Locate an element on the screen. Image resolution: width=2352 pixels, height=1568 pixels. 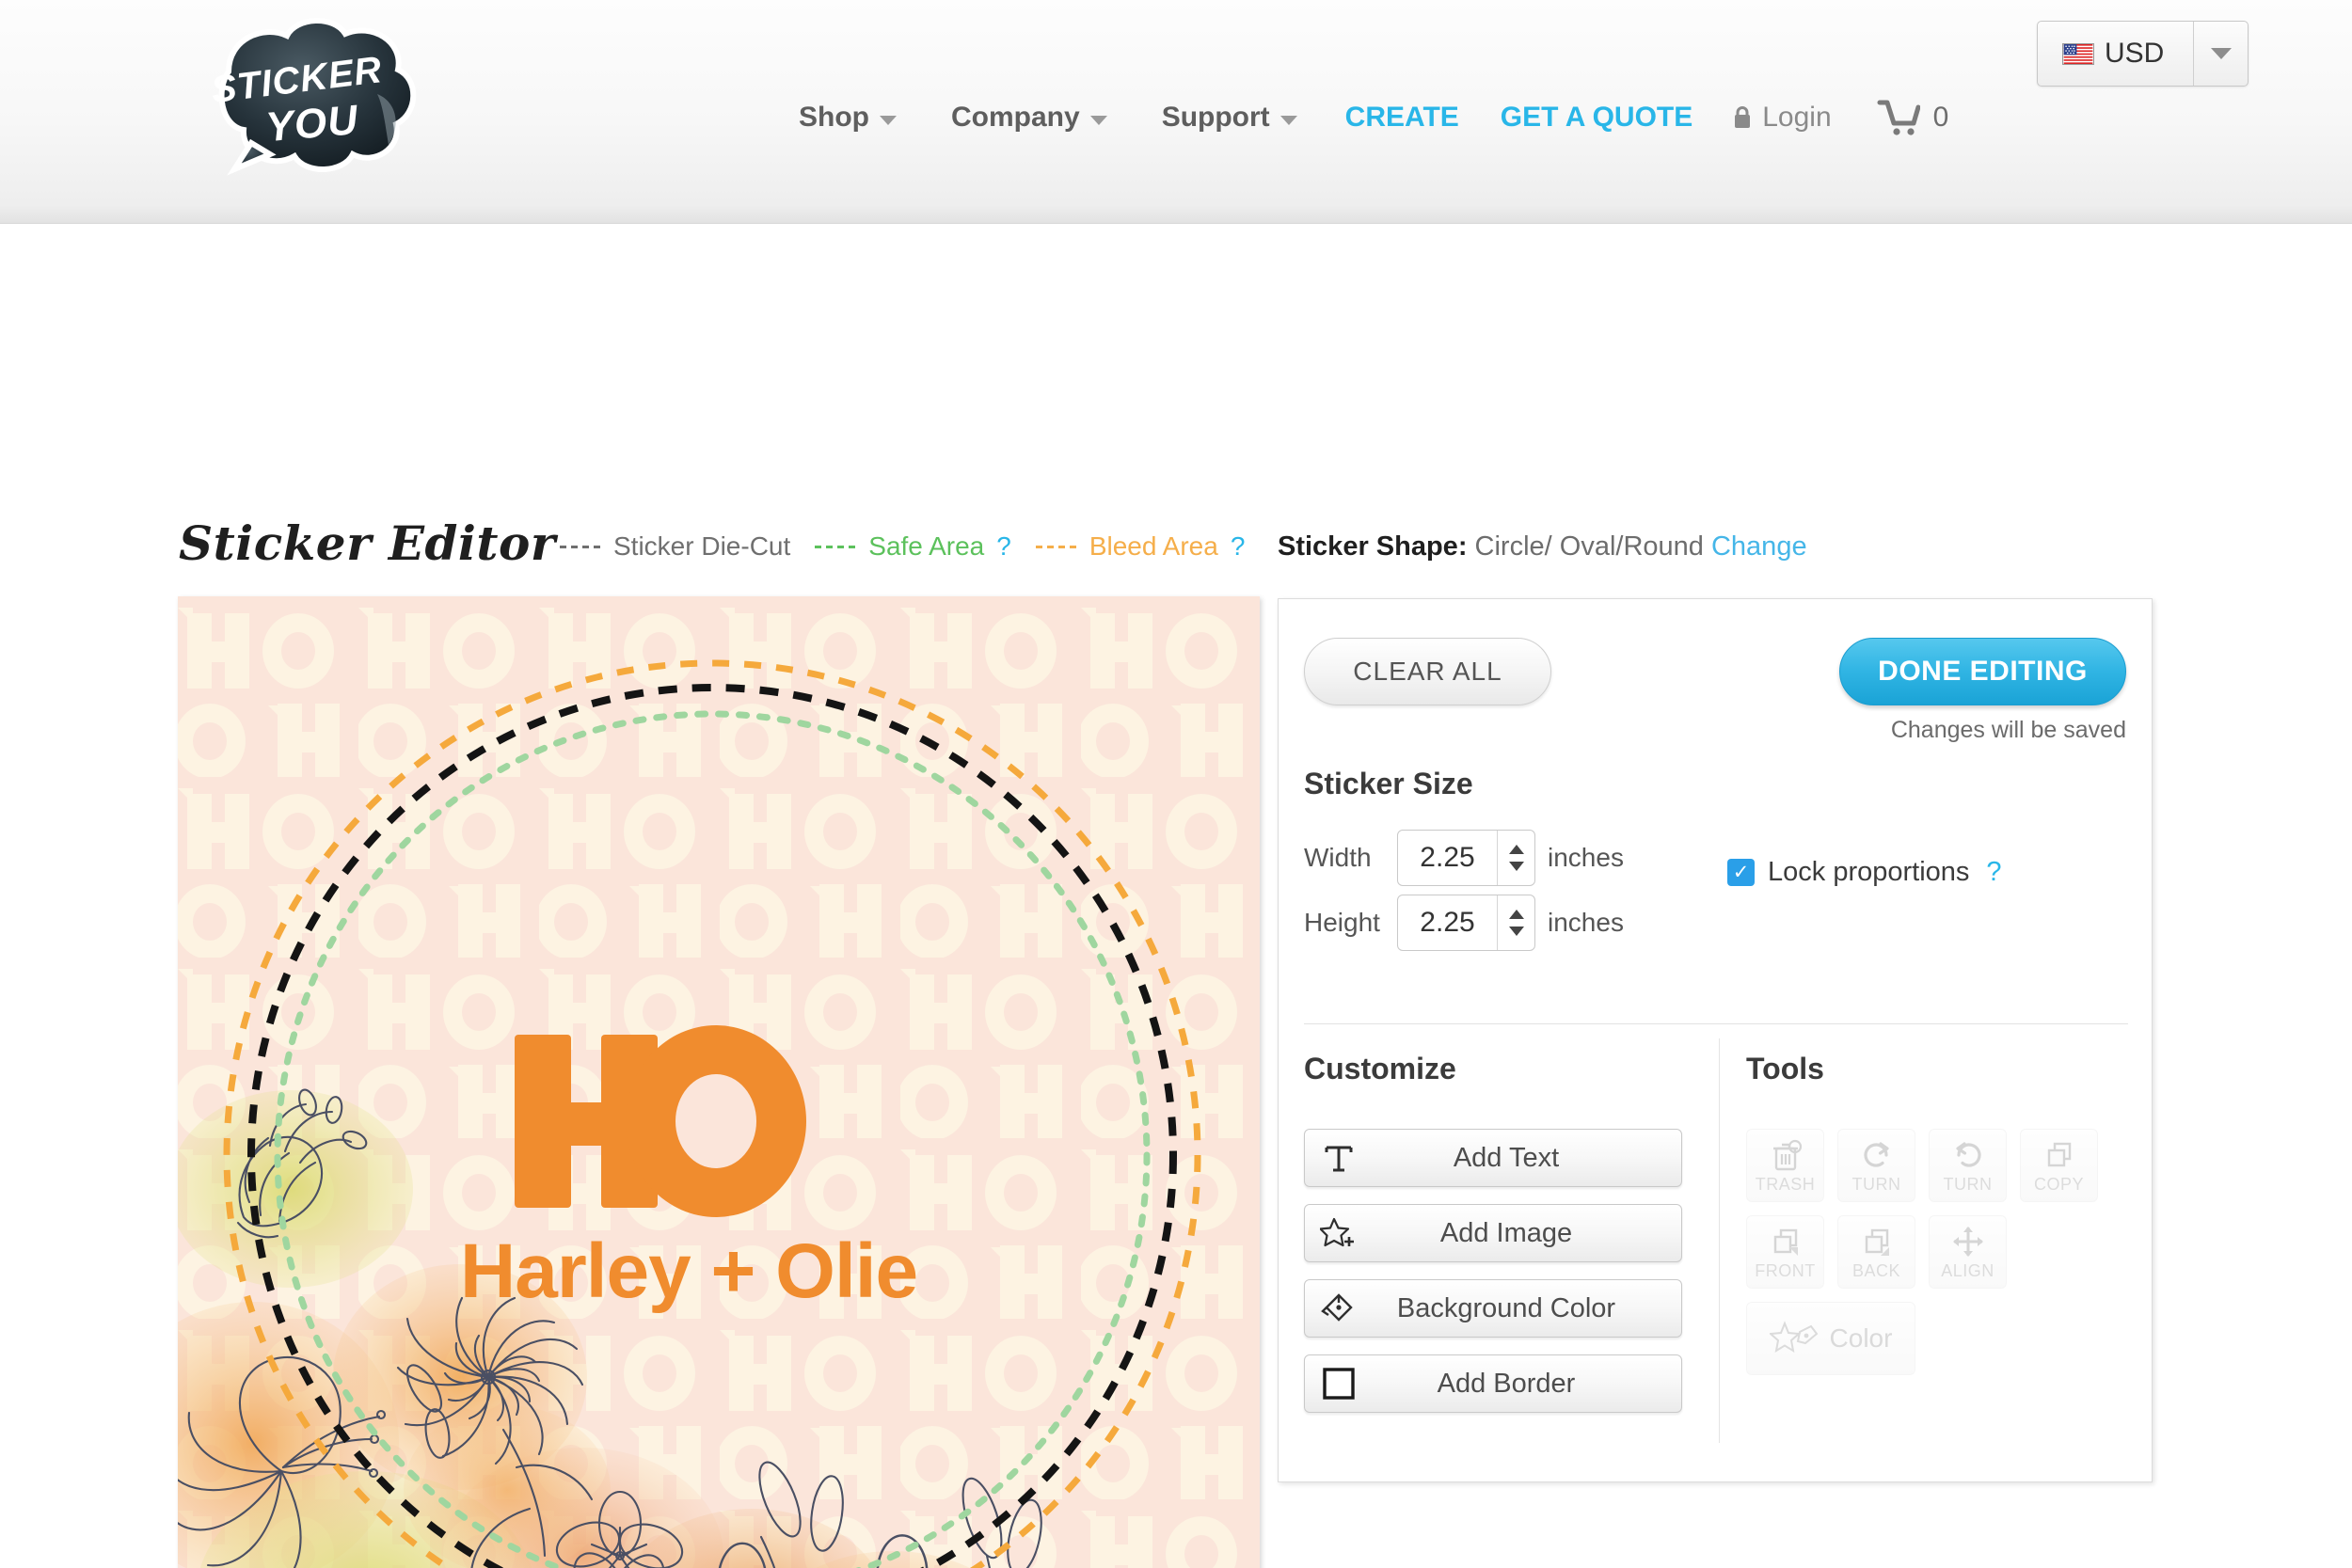
done-editing-button: DONE EDITING is located at coordinates (1982, 671).